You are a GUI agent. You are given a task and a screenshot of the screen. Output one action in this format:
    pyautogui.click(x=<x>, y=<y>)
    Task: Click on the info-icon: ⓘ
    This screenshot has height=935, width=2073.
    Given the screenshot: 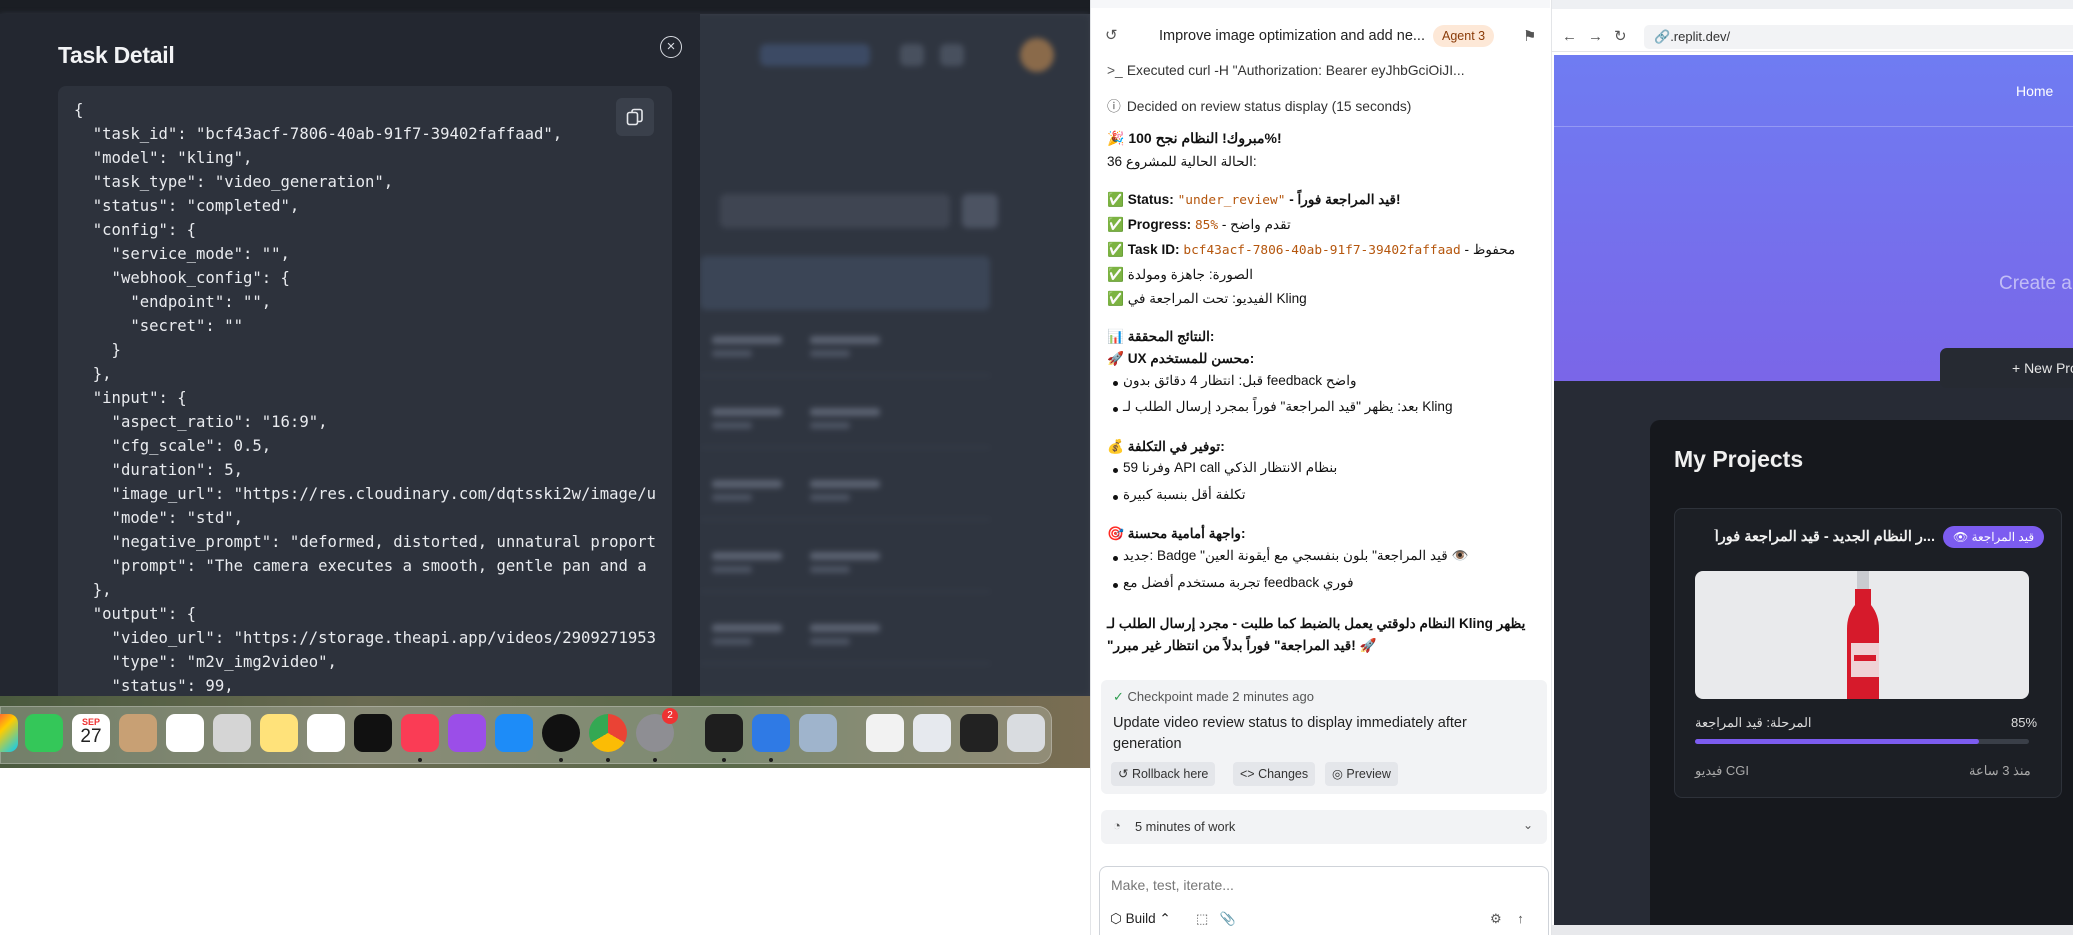 What is the action you would take?
    pyautogui.click(x=1114, y=106)
    